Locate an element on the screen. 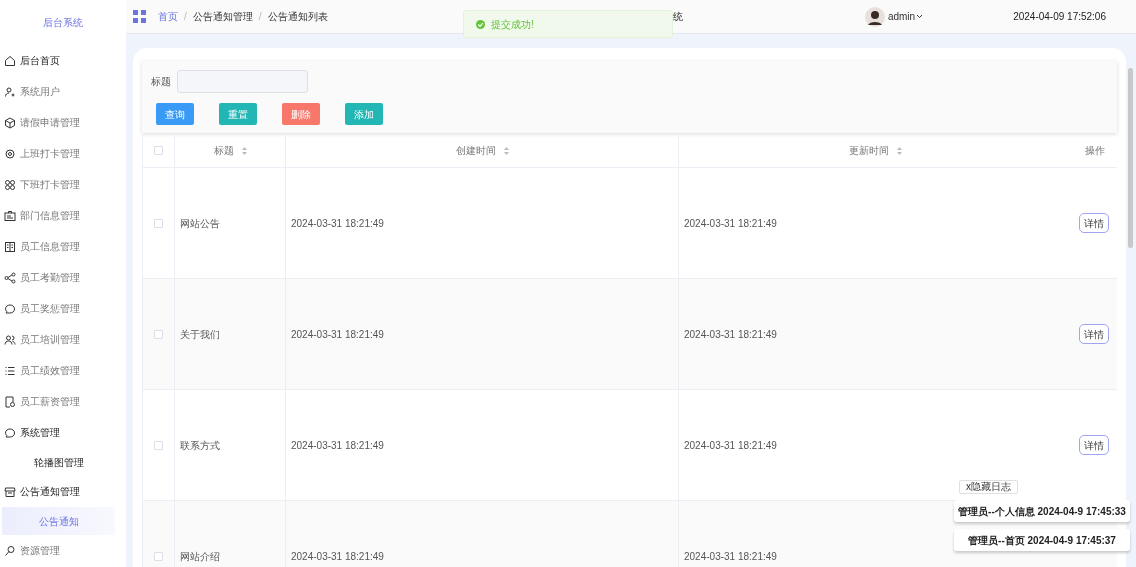 This screenshot has width=1136, height=567. column-header: 操作 is located at coordinates (1095, 151).